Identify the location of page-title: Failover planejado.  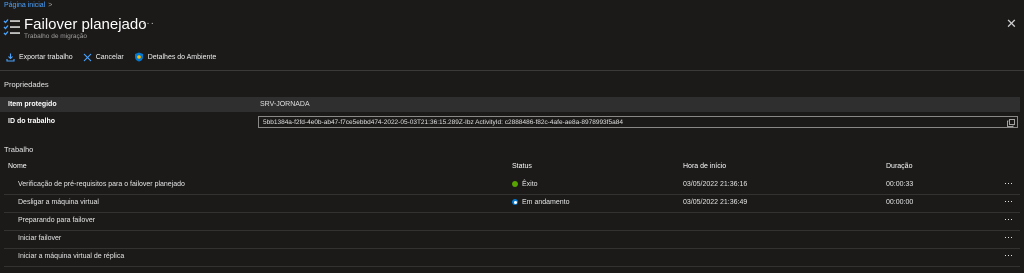
(85, 24).